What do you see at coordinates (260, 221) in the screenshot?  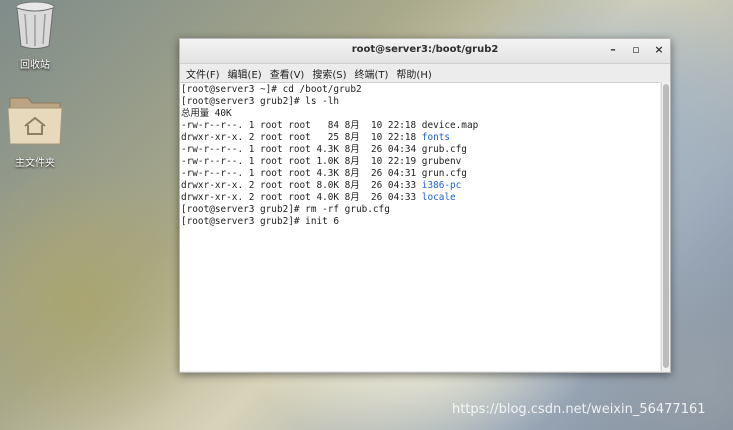 I see `terminal-line: [root@server3 grub2]# init 6` at bounding box center [260, 221].